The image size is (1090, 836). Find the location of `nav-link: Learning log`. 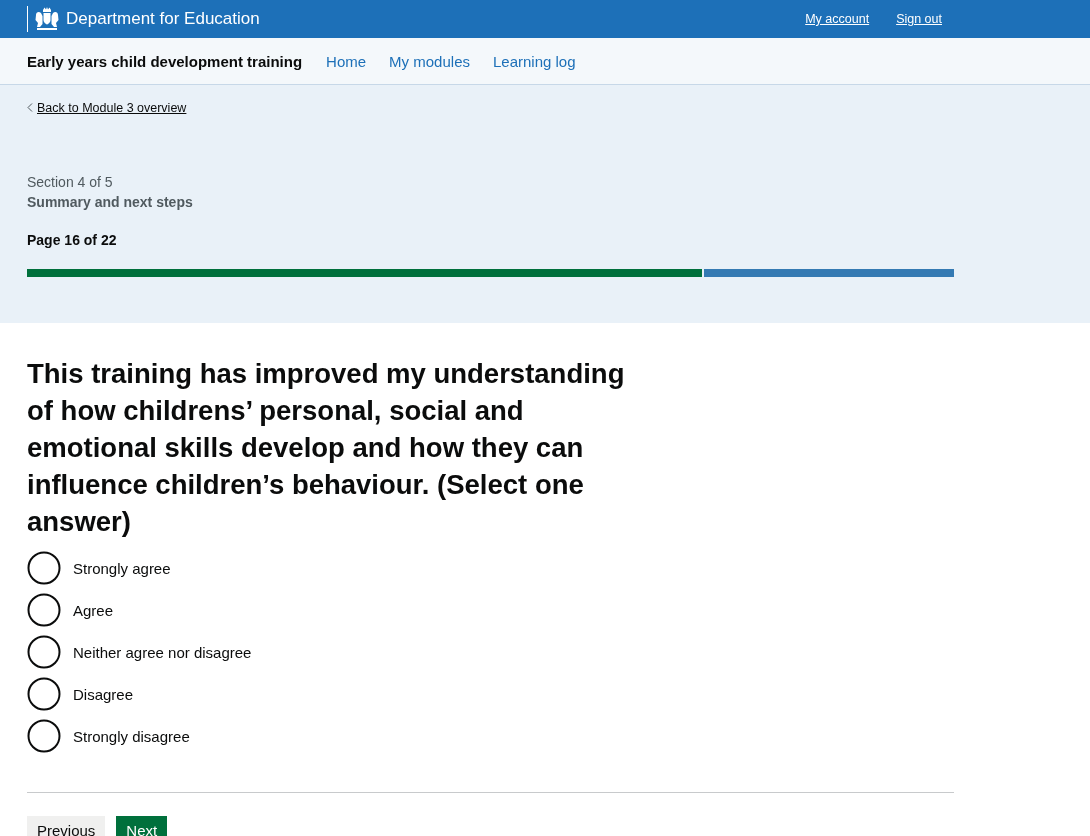

nav-link: Learning log is located at coordinates (534, 61).